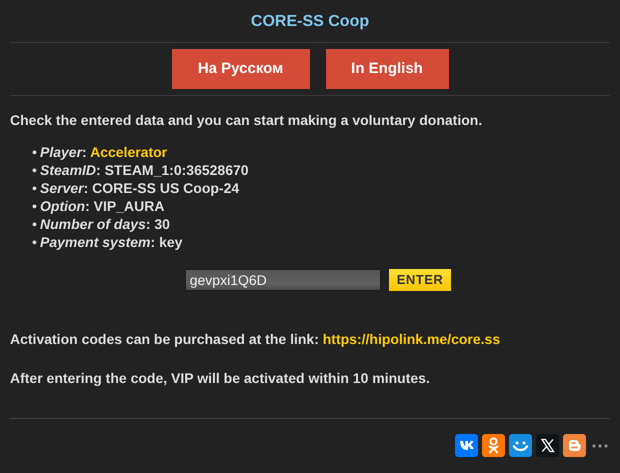 Image resolution: width=620 pixels, height=473 pixels. I want to click on intro-text: Check the entered data and you can start making a voluntary donation., so click(247, 120).